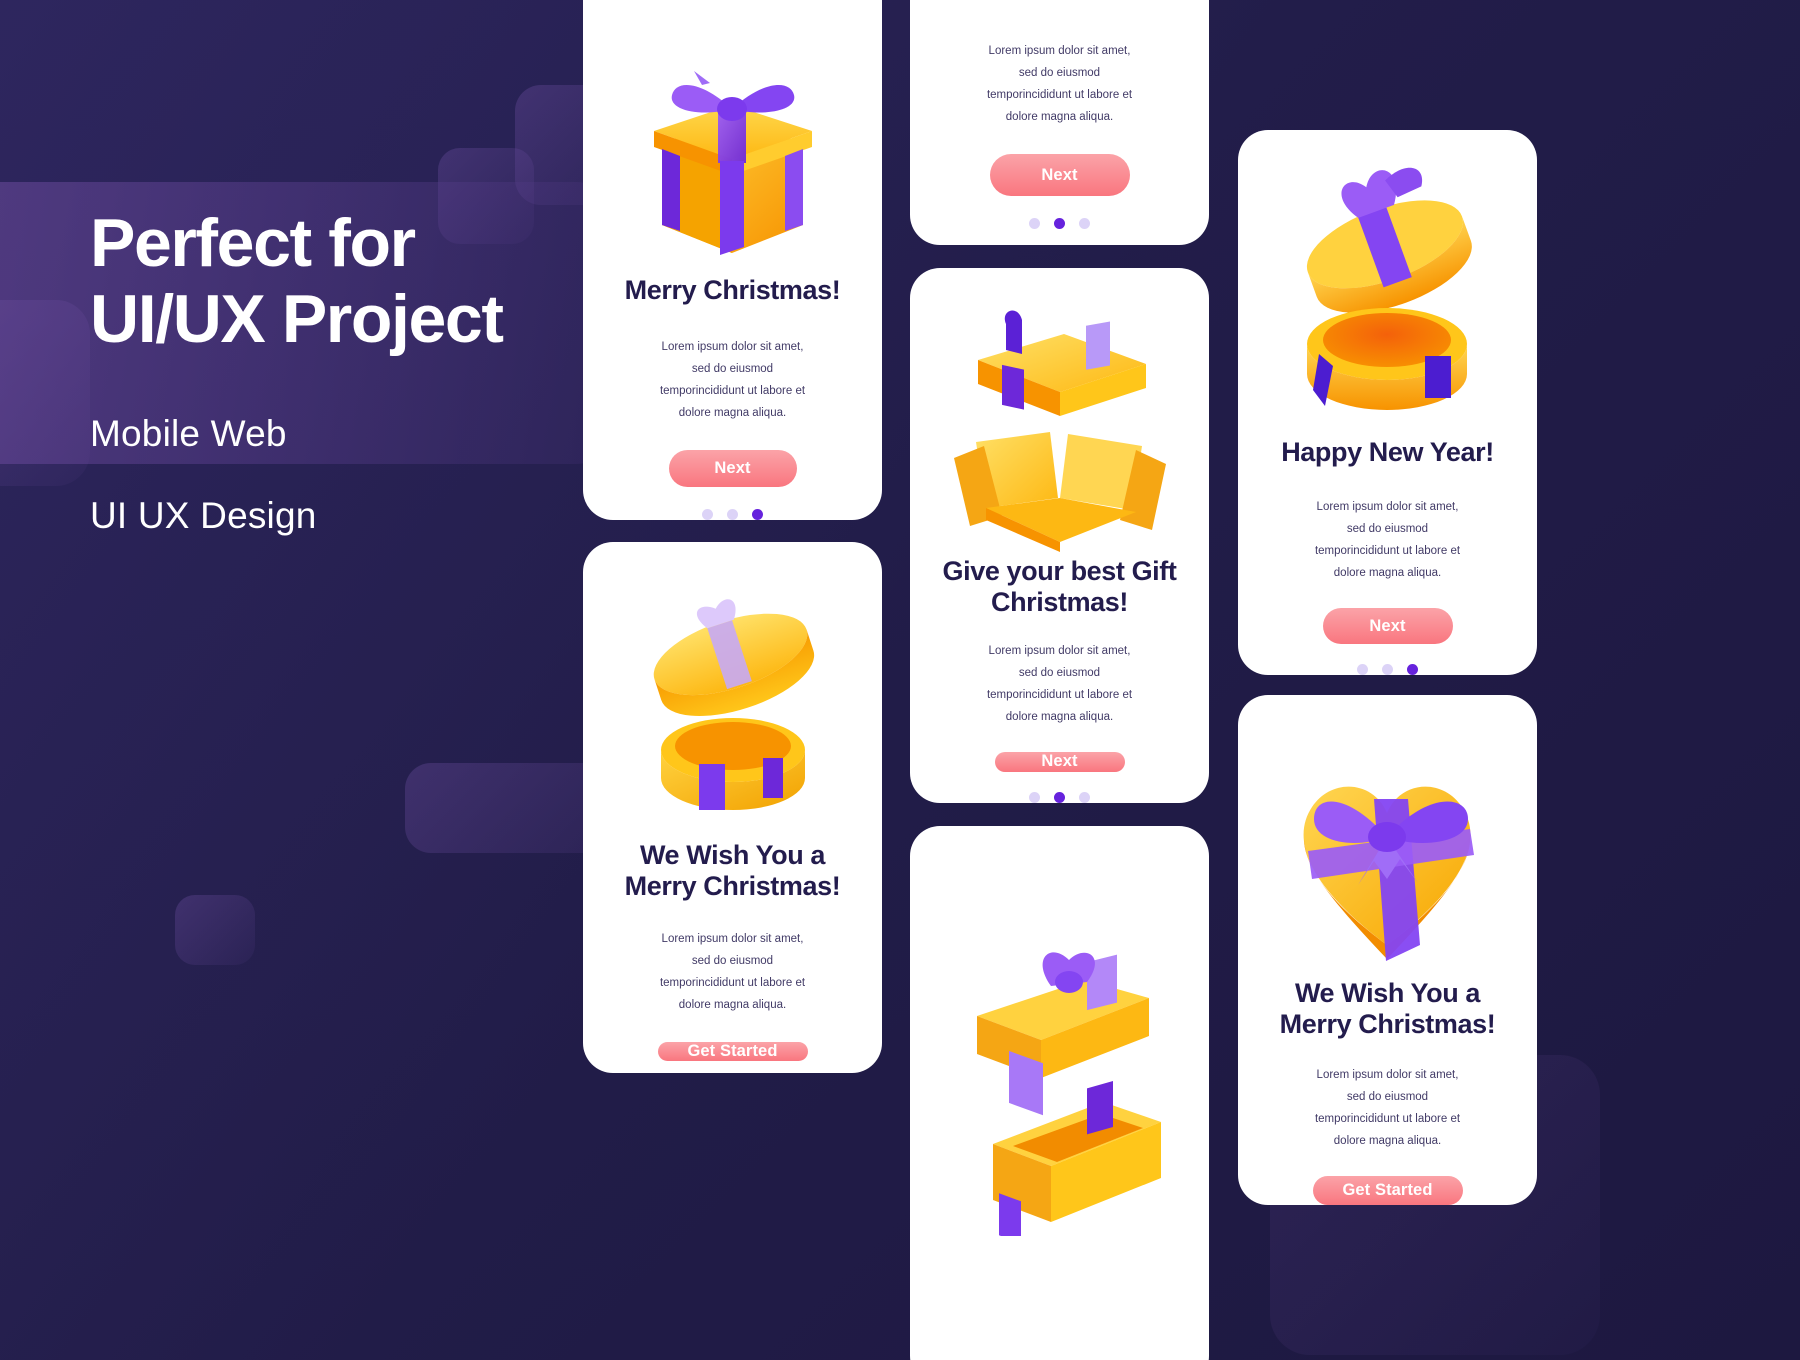 The width and height of the screenshot is (1800, 1360). I want to click on page-title-line-1: Perfect for, so click(253, 243).